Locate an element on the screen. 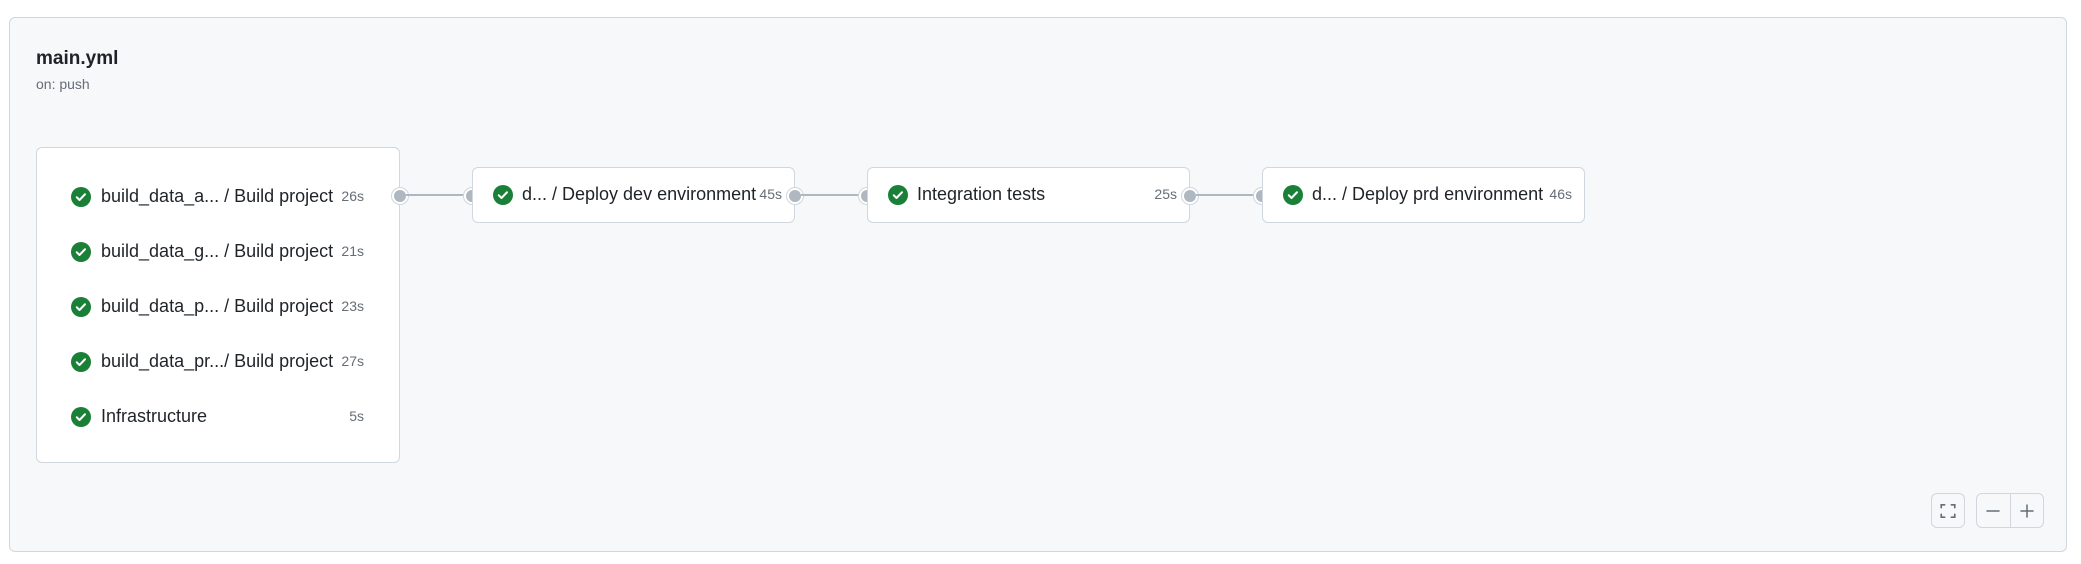  job-duration: 45s is located at coordinates (770, 194).